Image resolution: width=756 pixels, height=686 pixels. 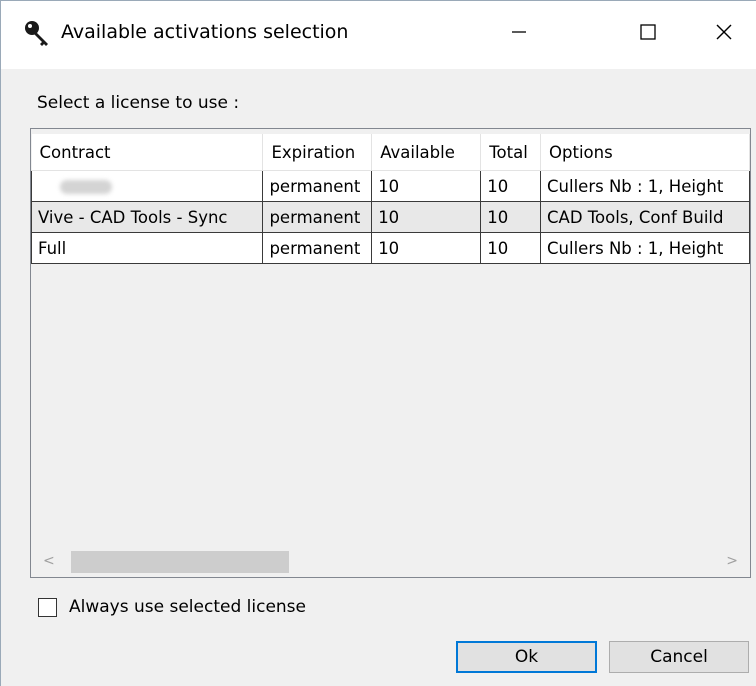 I want to click on table-row: permanent 10 10 Cullers Nb : 1, Height, so click(x=390, y=186).